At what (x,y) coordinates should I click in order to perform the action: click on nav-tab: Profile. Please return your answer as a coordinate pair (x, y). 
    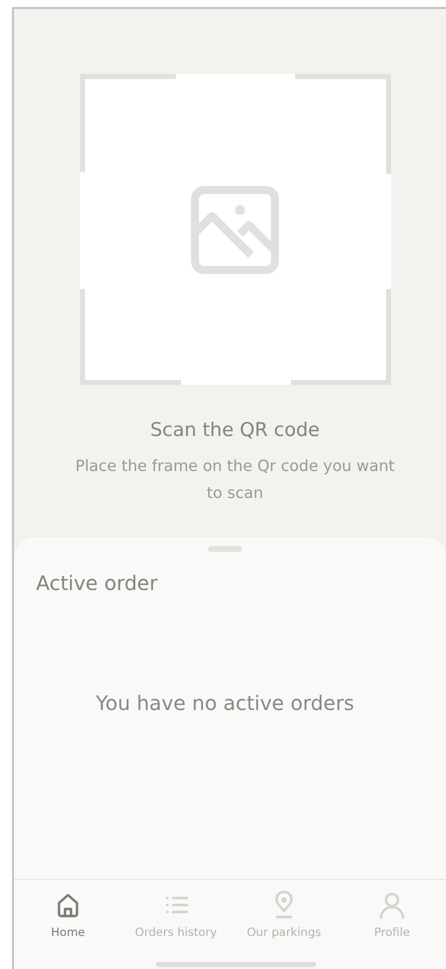
    Looking at the image, I should click on (392, 918).